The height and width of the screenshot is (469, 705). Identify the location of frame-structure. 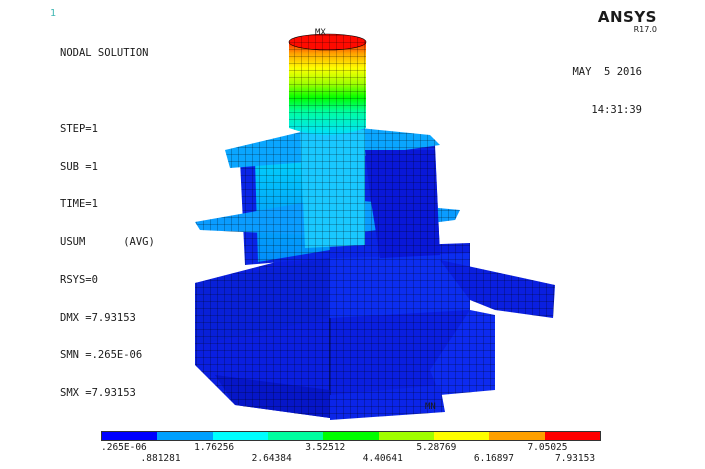
(327, 195).